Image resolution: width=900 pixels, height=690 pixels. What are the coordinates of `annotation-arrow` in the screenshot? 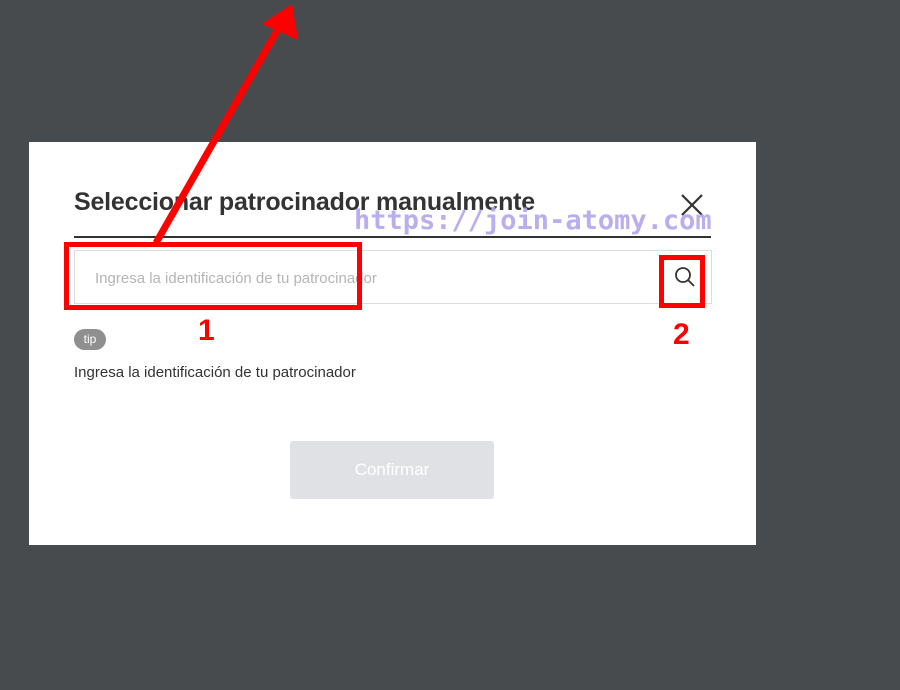 It's located at (225, 124).